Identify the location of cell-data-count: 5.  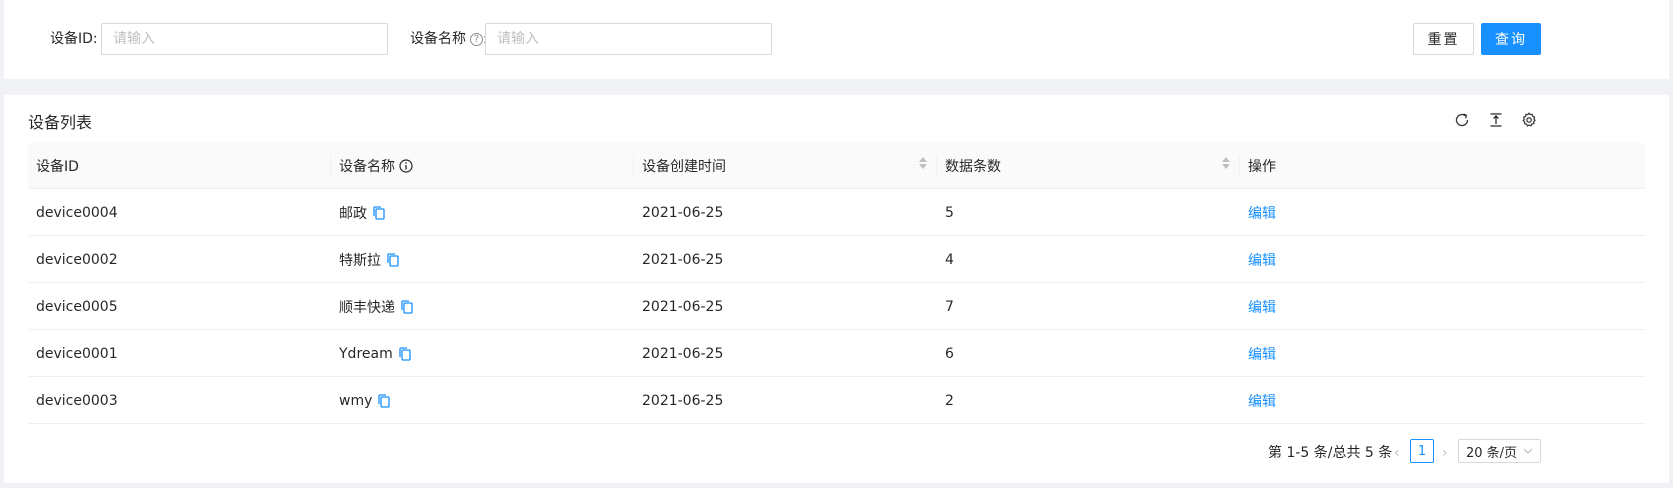
(949, 212).